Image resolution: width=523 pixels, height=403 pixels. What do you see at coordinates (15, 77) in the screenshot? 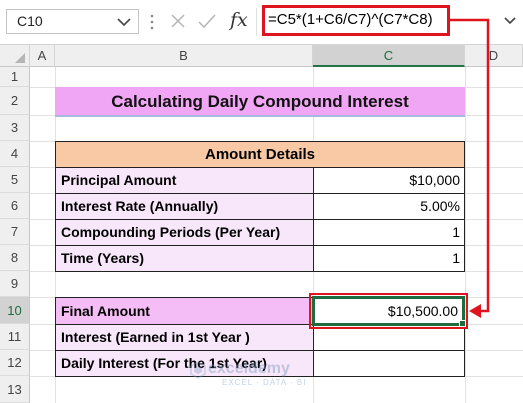
I see `row-header-1: 1` at bounding box center [15, 77].